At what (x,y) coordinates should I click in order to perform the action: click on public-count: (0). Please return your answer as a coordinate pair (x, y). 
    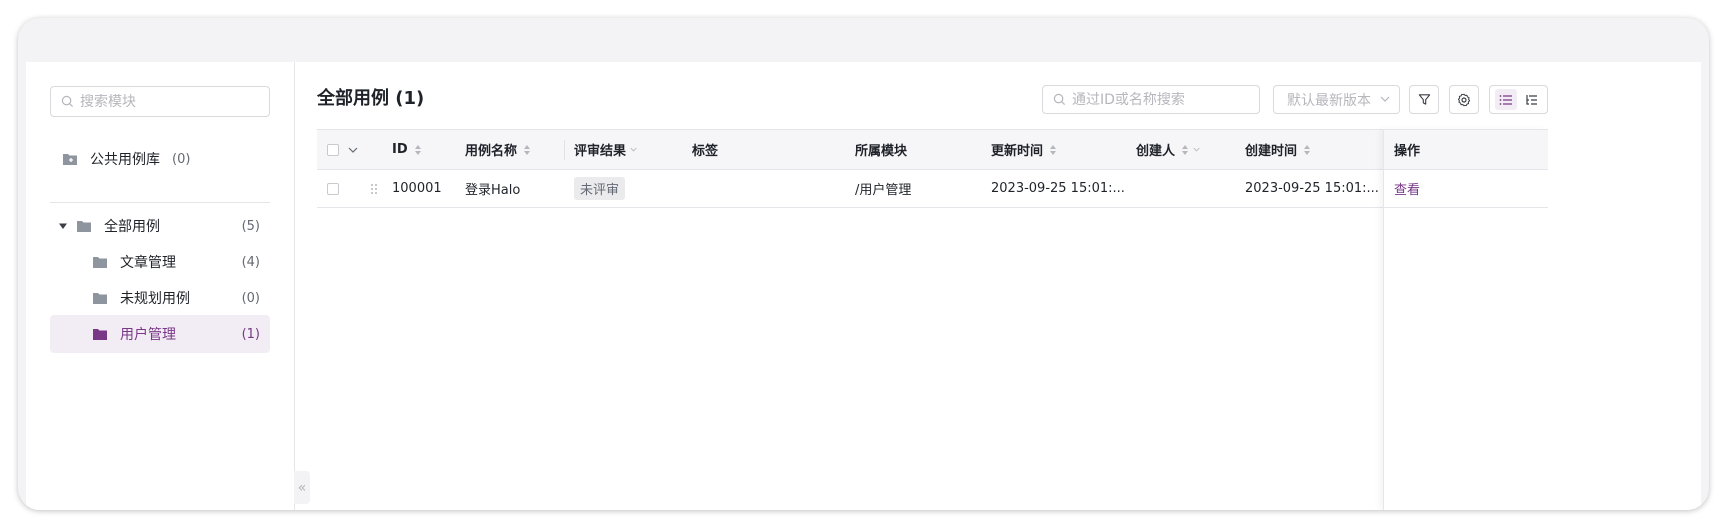
    Looking at the image, I should click on (181, 159).